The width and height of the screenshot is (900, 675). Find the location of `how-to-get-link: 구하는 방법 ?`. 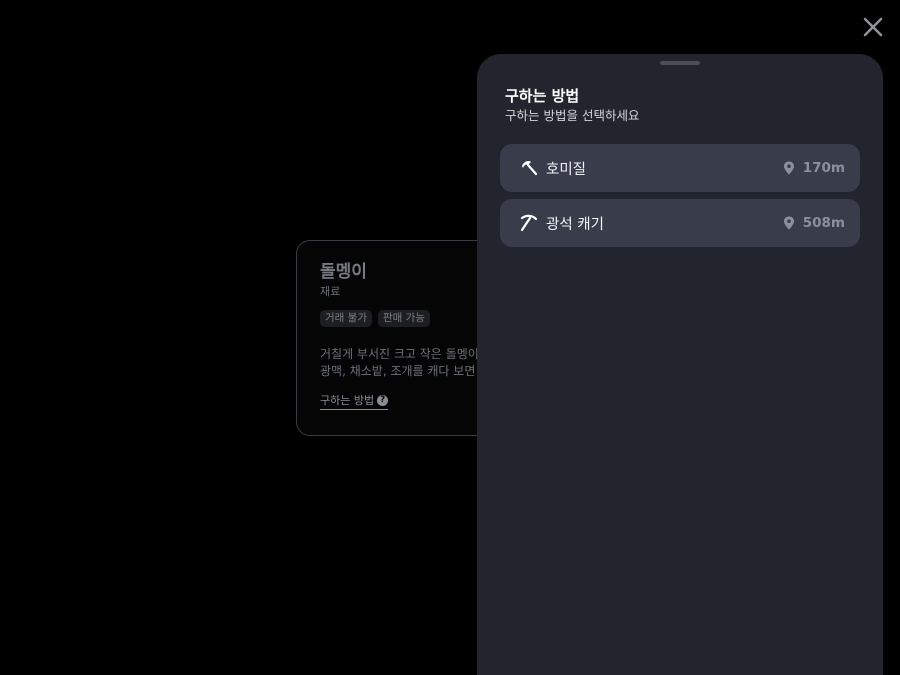

how-to-get-link: 구하는 방법 ? is located at coordinates (354, 401).